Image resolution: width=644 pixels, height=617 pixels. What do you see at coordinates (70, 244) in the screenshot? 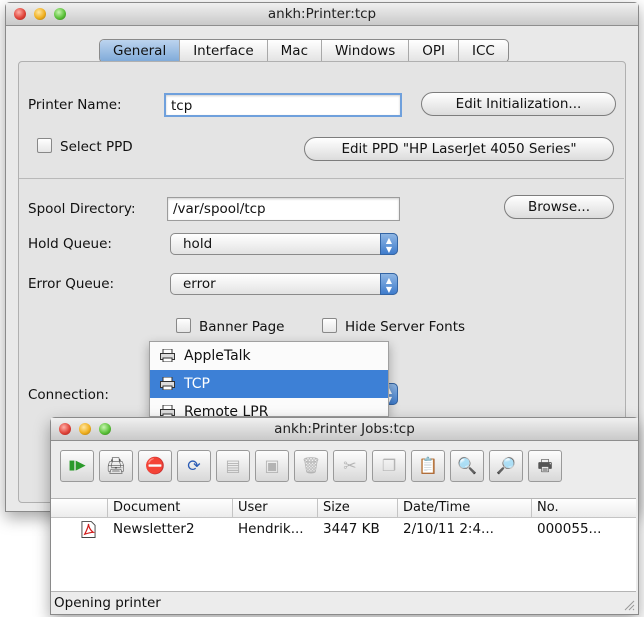
I see `hold-queue-label: Hold Queue:` at bounding box center [70, 244].